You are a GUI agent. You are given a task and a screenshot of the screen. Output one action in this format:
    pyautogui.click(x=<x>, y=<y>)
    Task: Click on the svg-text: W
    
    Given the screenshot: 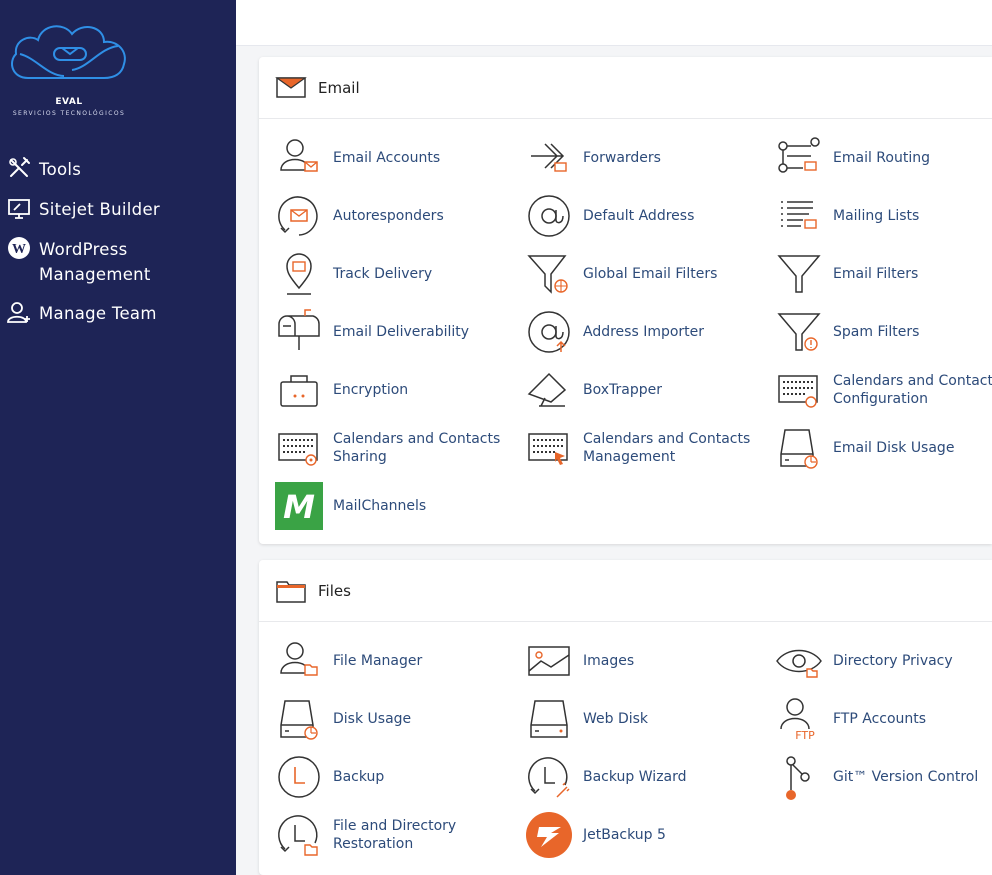 What is the action you would take?
    pyautogui.click(x=19, y=249)
    